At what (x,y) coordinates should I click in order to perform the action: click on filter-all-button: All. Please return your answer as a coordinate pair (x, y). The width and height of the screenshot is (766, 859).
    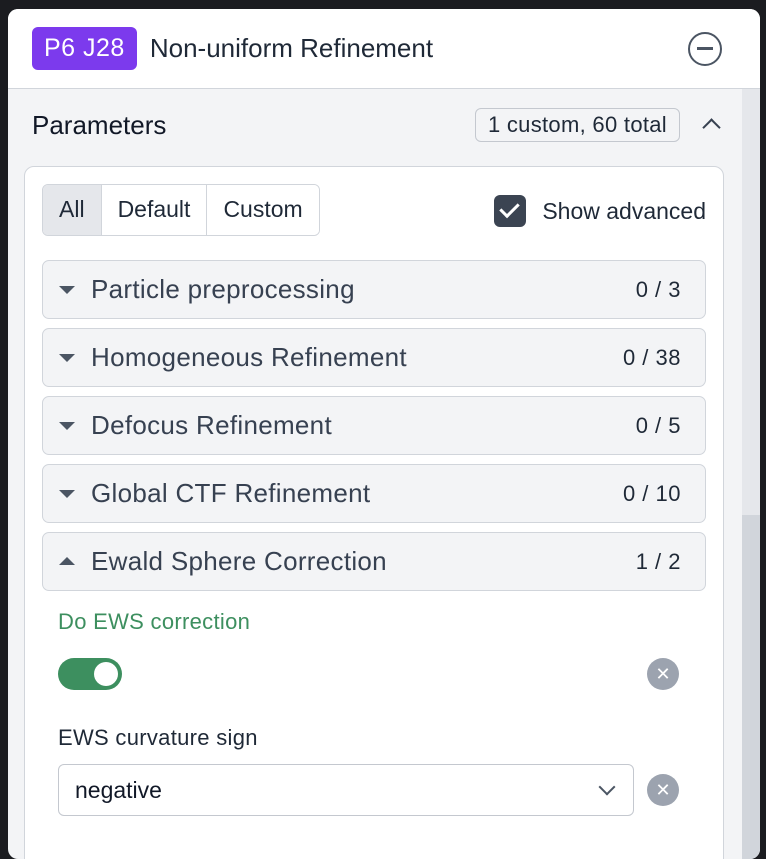
    Looking at the image, I should click on (72, 210).